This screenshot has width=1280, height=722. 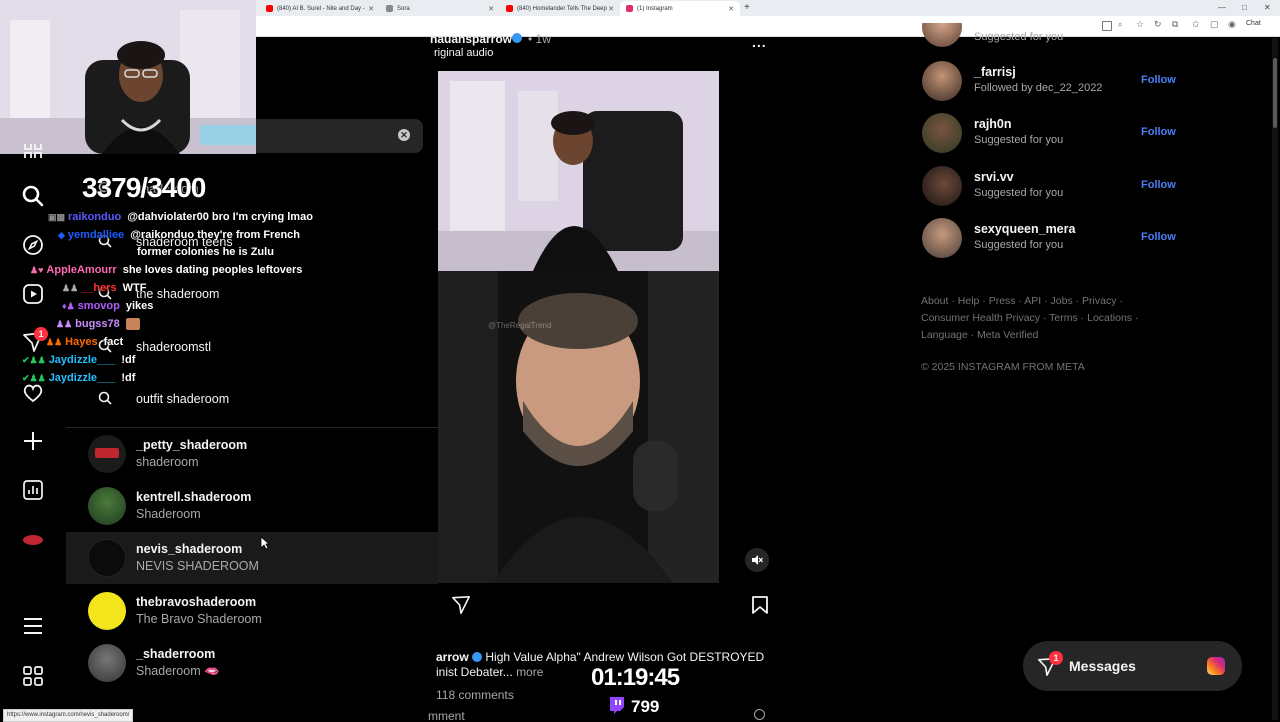 I want to click on mouse-cursor-icon, so click(x=265, y=543).